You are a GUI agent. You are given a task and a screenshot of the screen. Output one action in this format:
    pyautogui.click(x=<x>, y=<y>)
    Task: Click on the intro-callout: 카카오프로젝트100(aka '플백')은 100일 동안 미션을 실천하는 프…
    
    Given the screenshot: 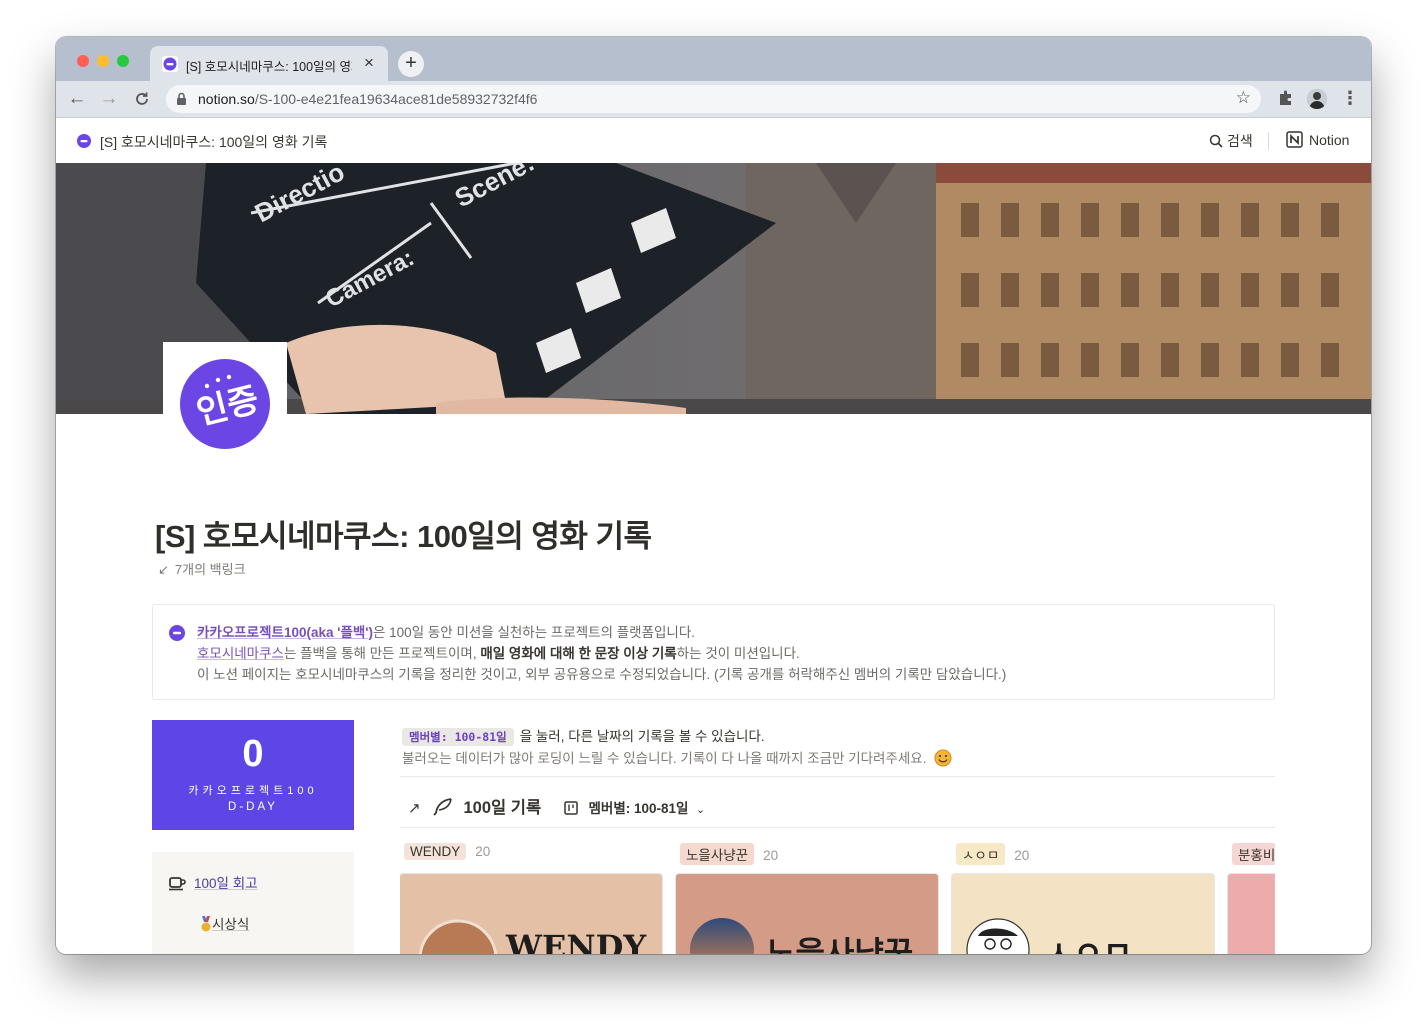 What is the action you would take?
    pyautogui.click(x=713, y=652)
    